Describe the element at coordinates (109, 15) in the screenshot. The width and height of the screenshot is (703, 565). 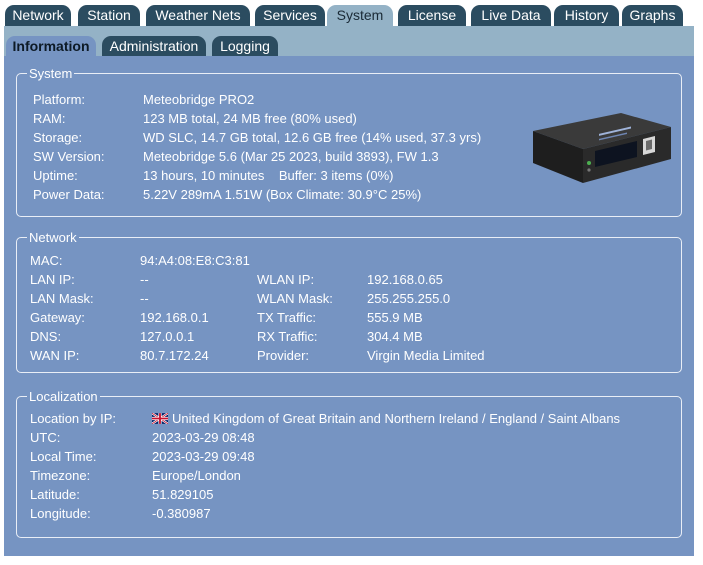
I see `tab-station: Station` at that location.